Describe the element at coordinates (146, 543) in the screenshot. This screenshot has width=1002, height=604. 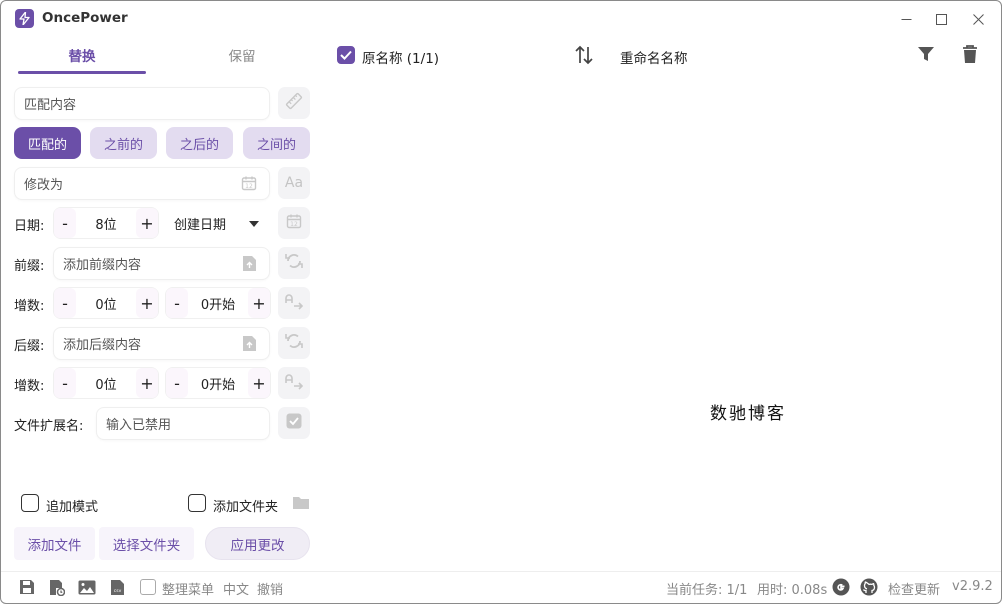
I see `select-folder-button: 选择文件夹` at that location.